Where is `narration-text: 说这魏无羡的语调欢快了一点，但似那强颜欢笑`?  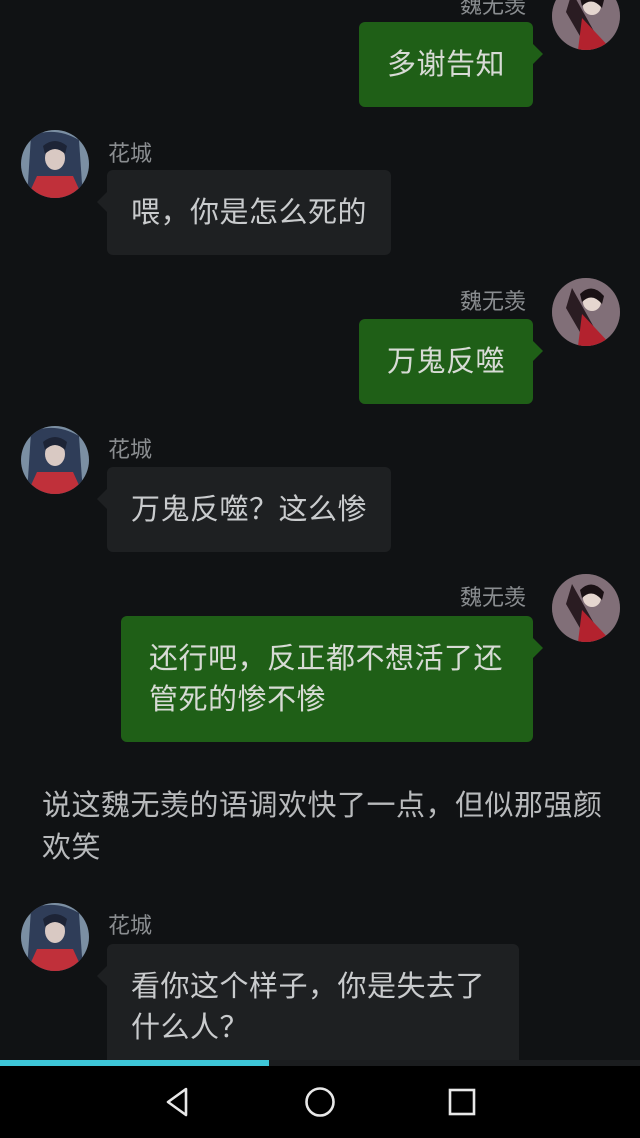 narration-text: 说这魏无羡的语调欢快了一点，但似那强颜欢笑 is located at coordinates (322, 826).